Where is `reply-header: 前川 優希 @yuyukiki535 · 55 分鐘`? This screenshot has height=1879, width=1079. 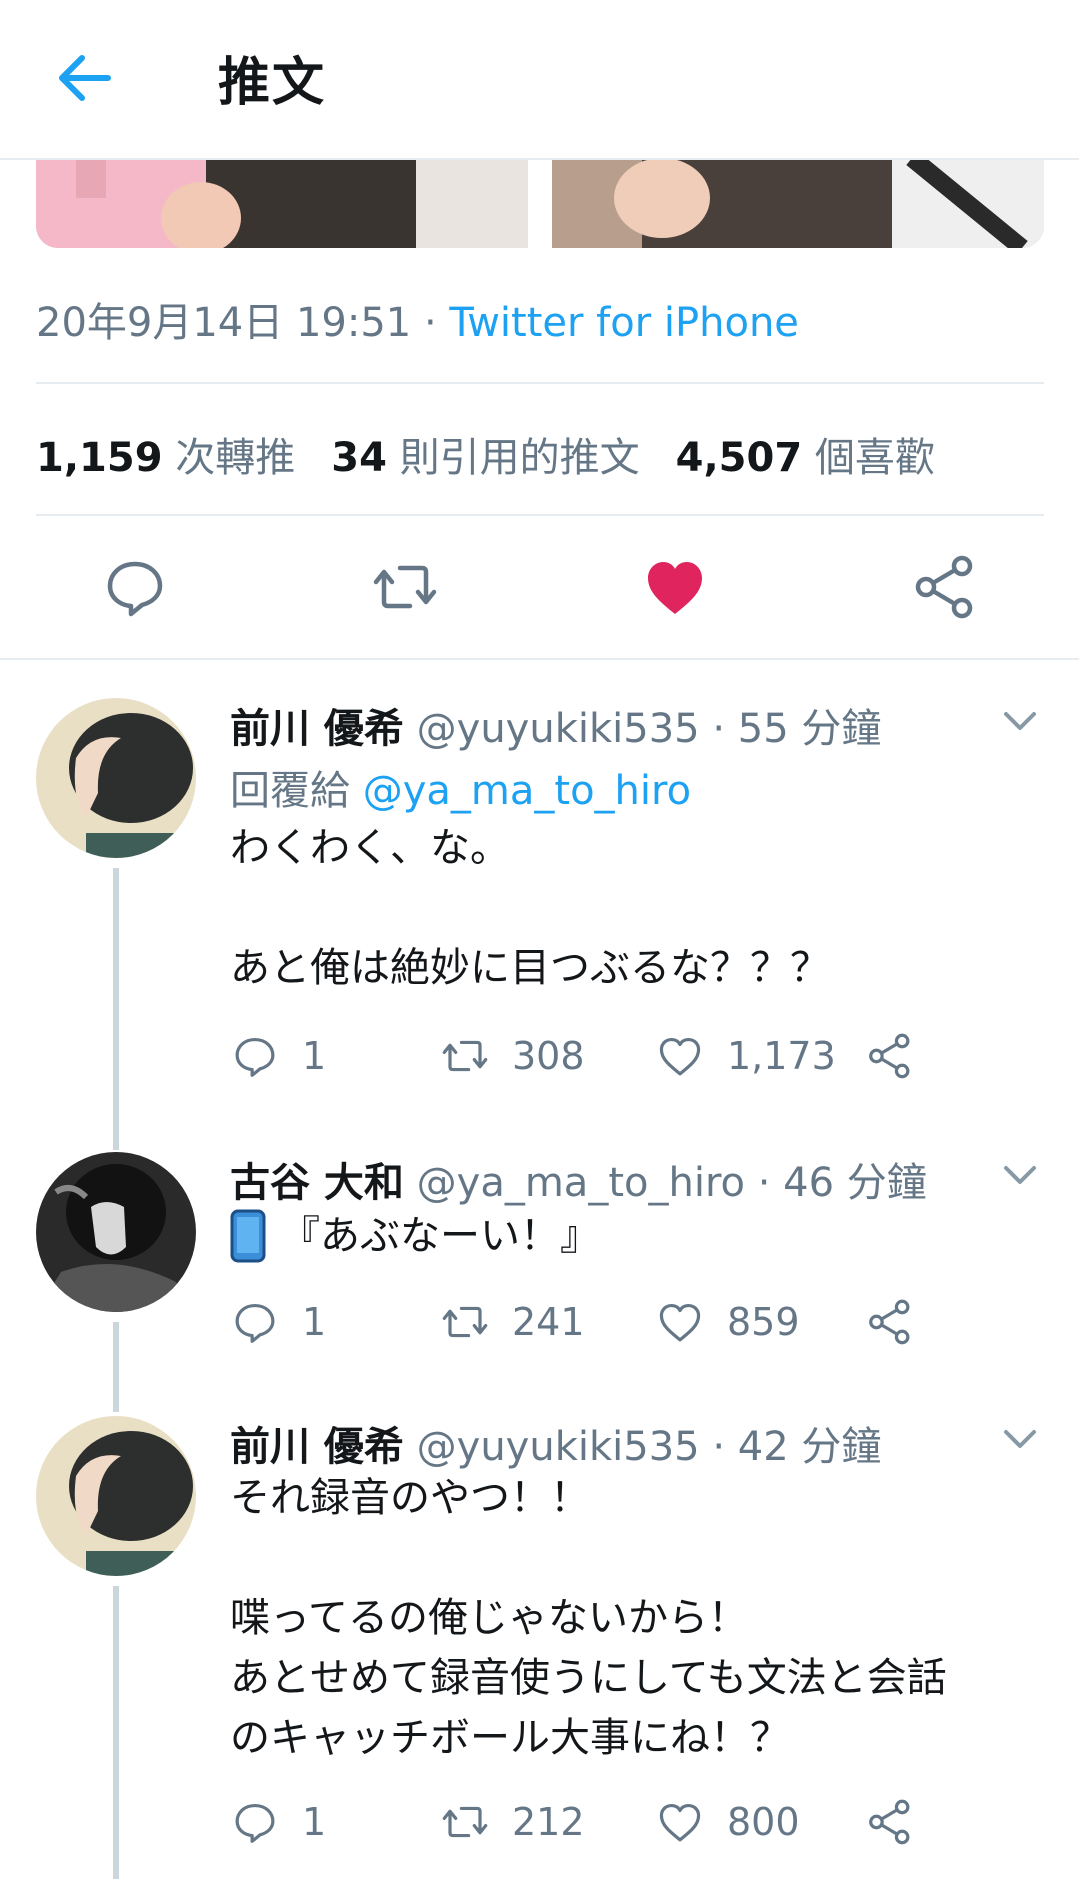
reply-header: 前川 優希 @yuyukiki535 · 55 分鐘 is located at coordinates (555, 725).